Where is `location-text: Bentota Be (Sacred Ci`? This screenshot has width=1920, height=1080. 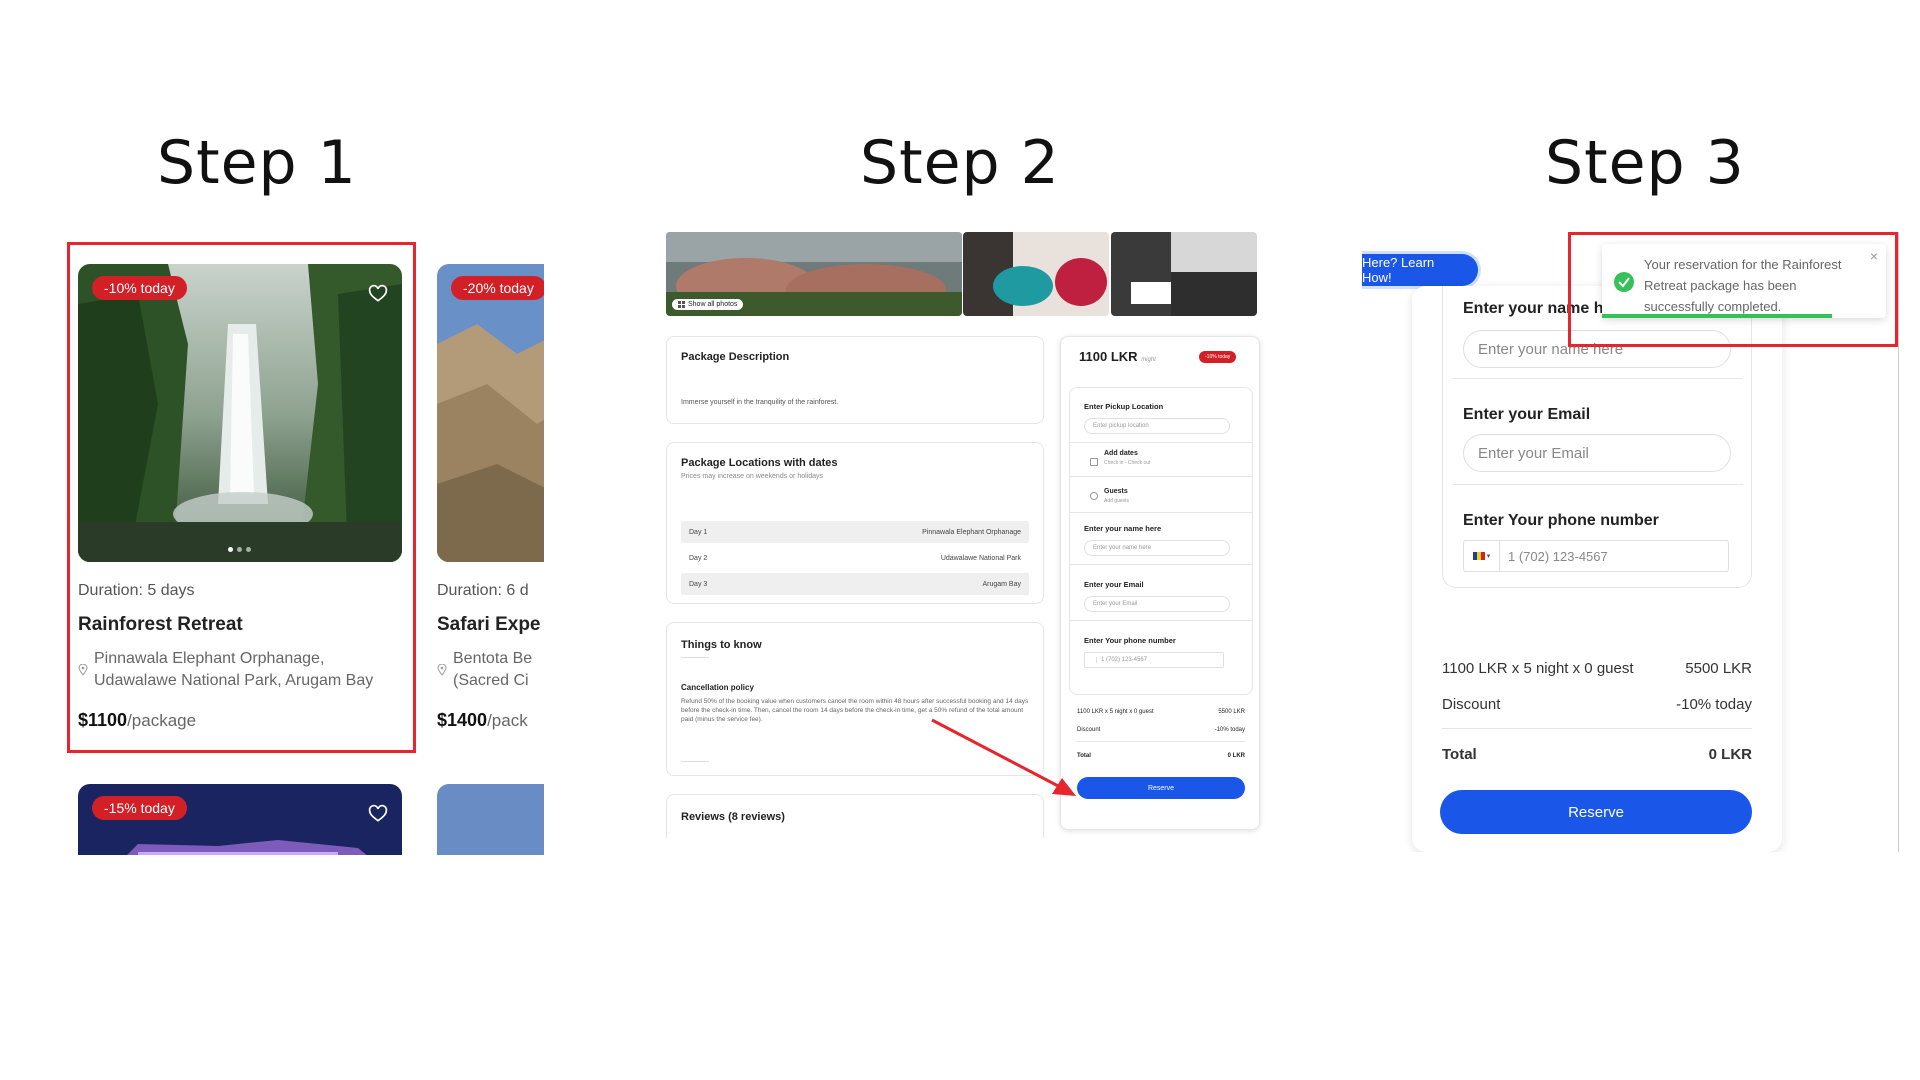 location-text: Bentota Be (Sacred Ci is located at coordinates (493, 669).